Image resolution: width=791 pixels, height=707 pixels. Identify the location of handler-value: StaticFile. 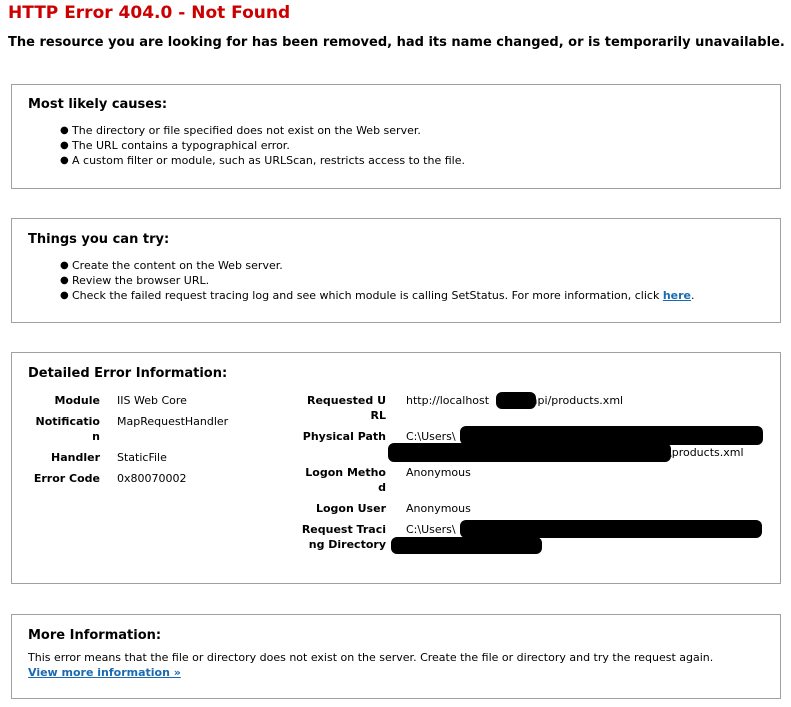
(142, 457).